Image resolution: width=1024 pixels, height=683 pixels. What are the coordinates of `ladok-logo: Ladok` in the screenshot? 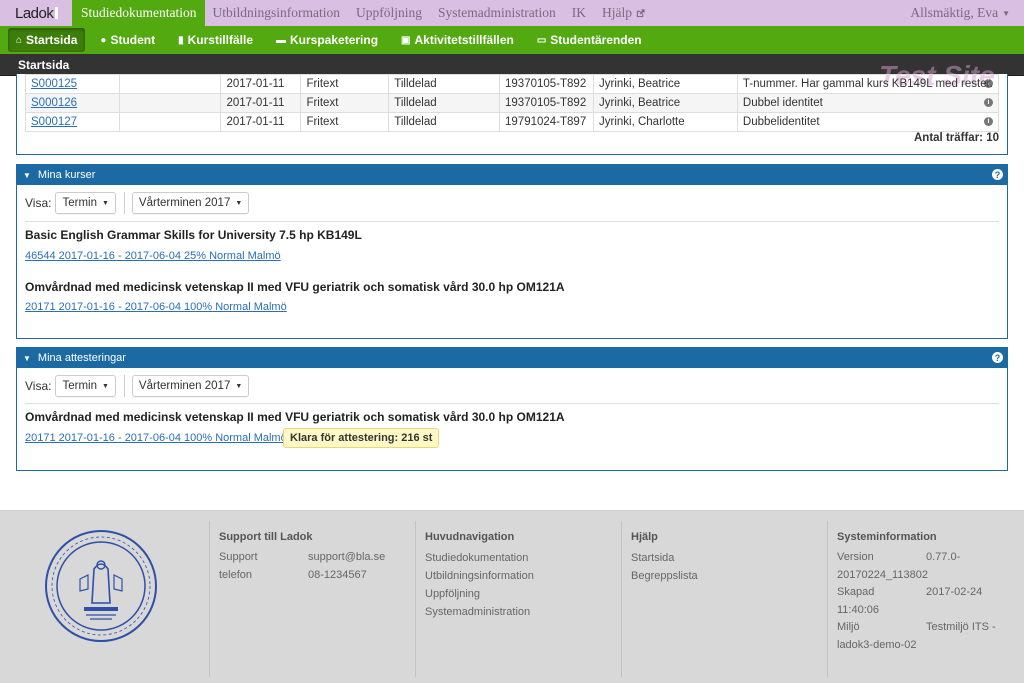 It's located at (36, 13).